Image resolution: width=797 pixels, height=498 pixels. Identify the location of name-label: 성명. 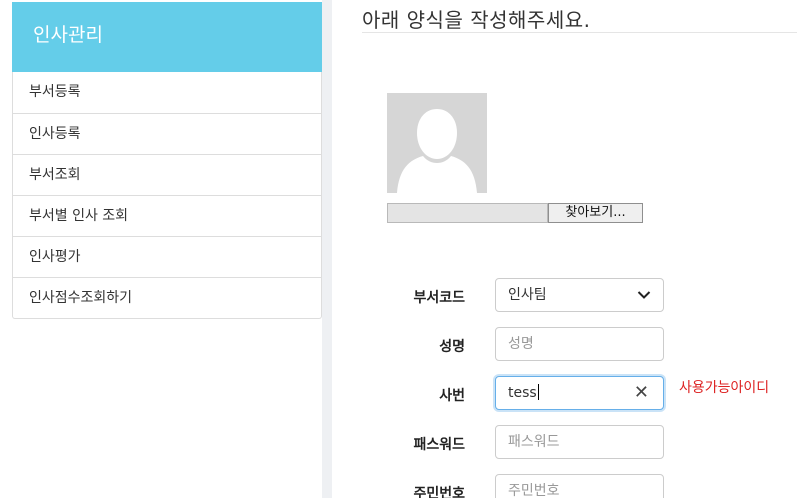
(452, 347).